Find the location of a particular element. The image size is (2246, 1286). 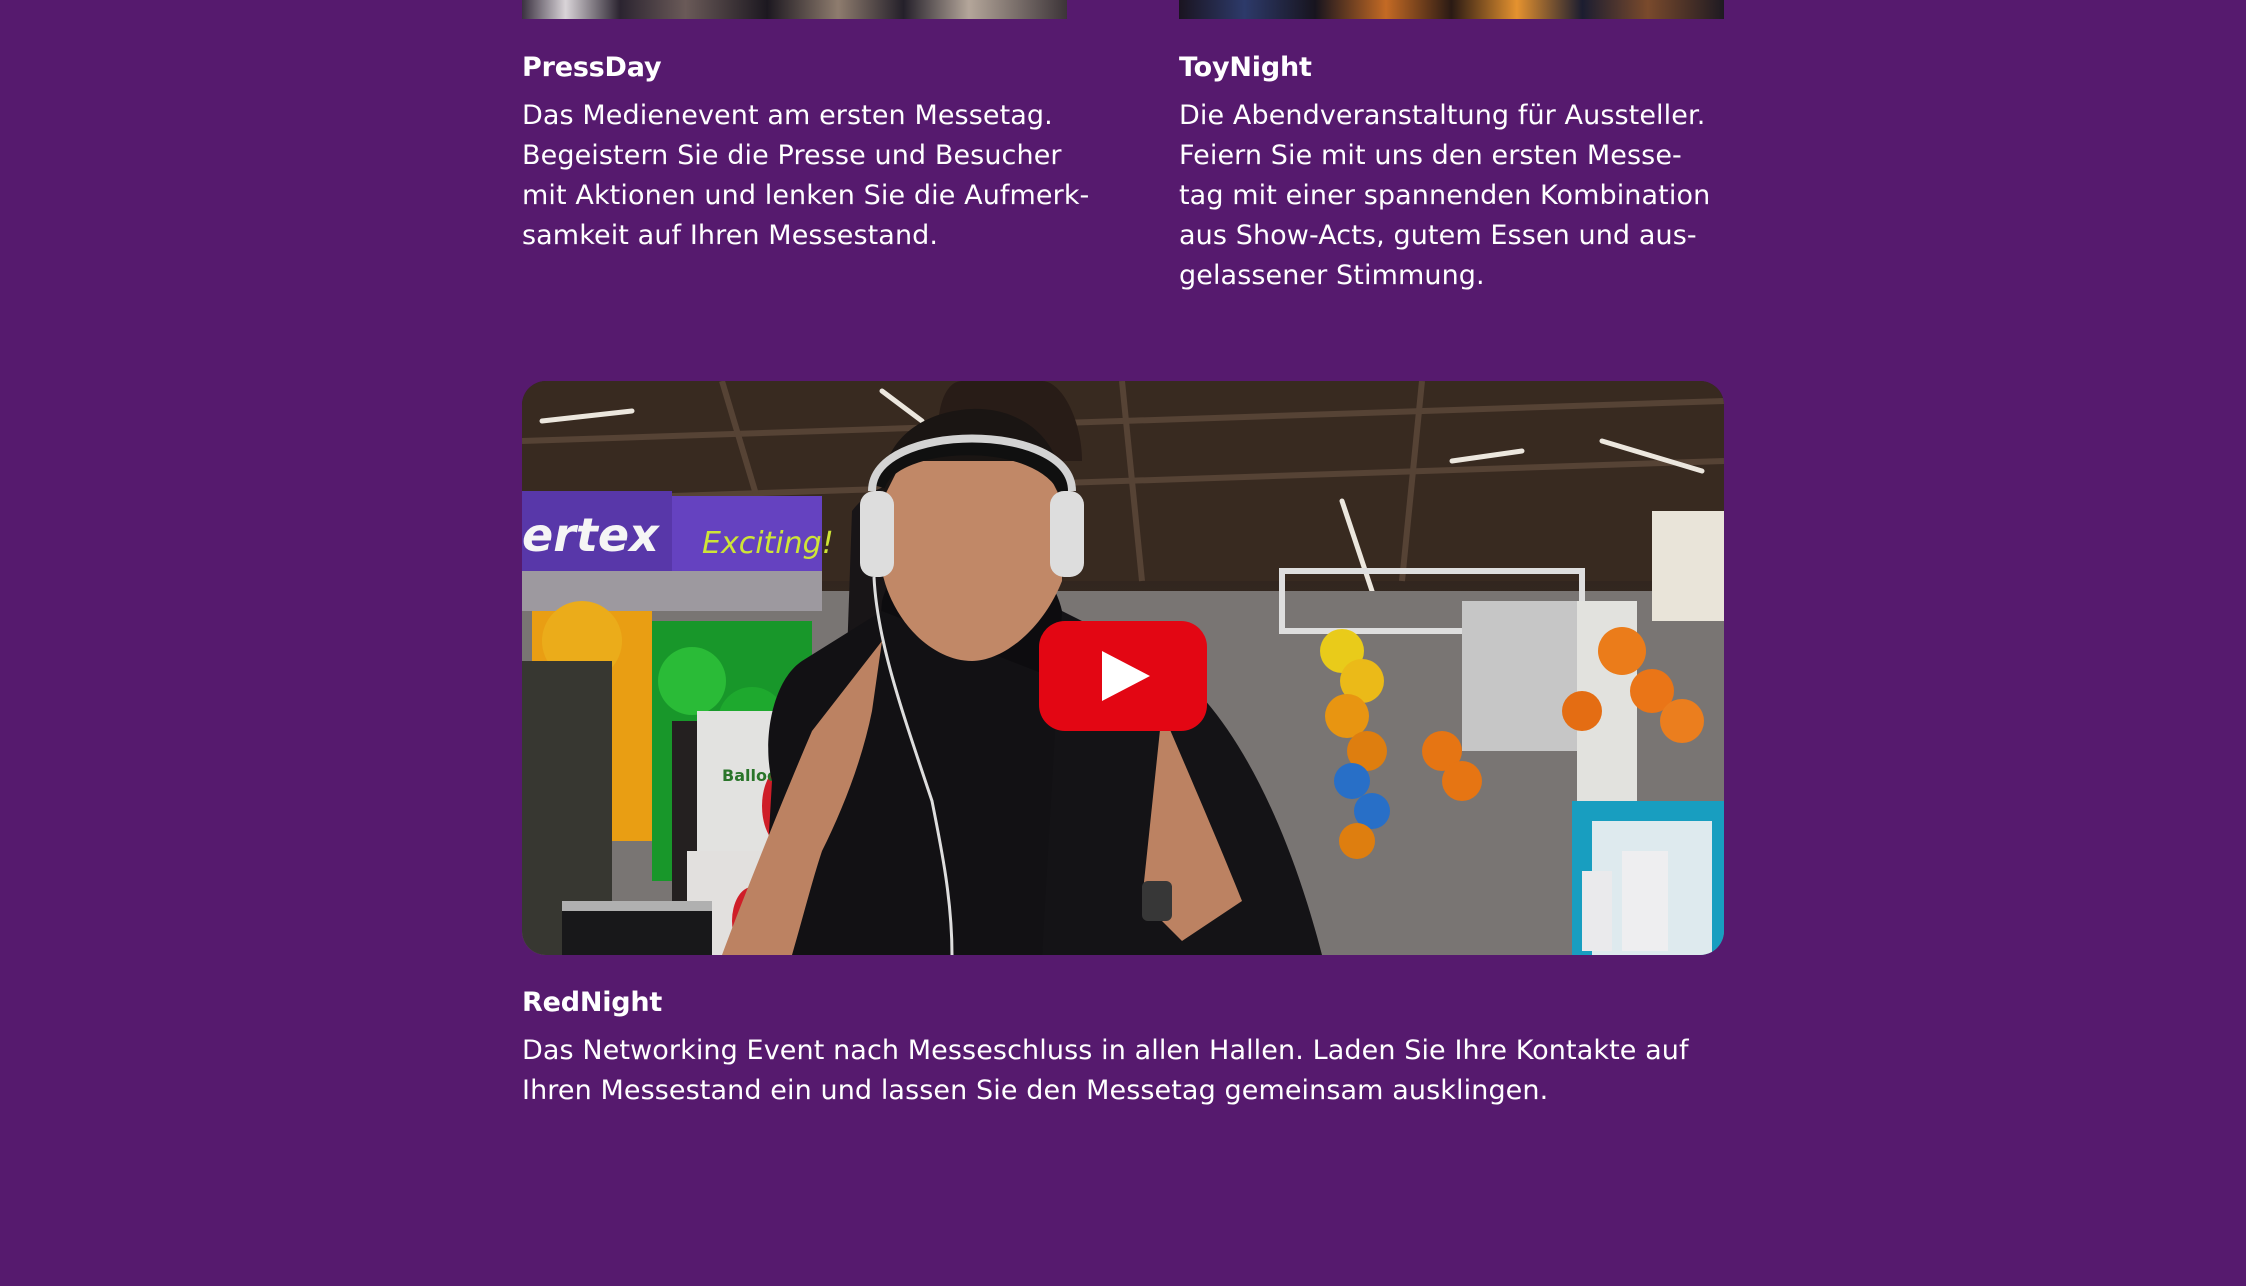

play-button is located at coordinates (1123, 676).